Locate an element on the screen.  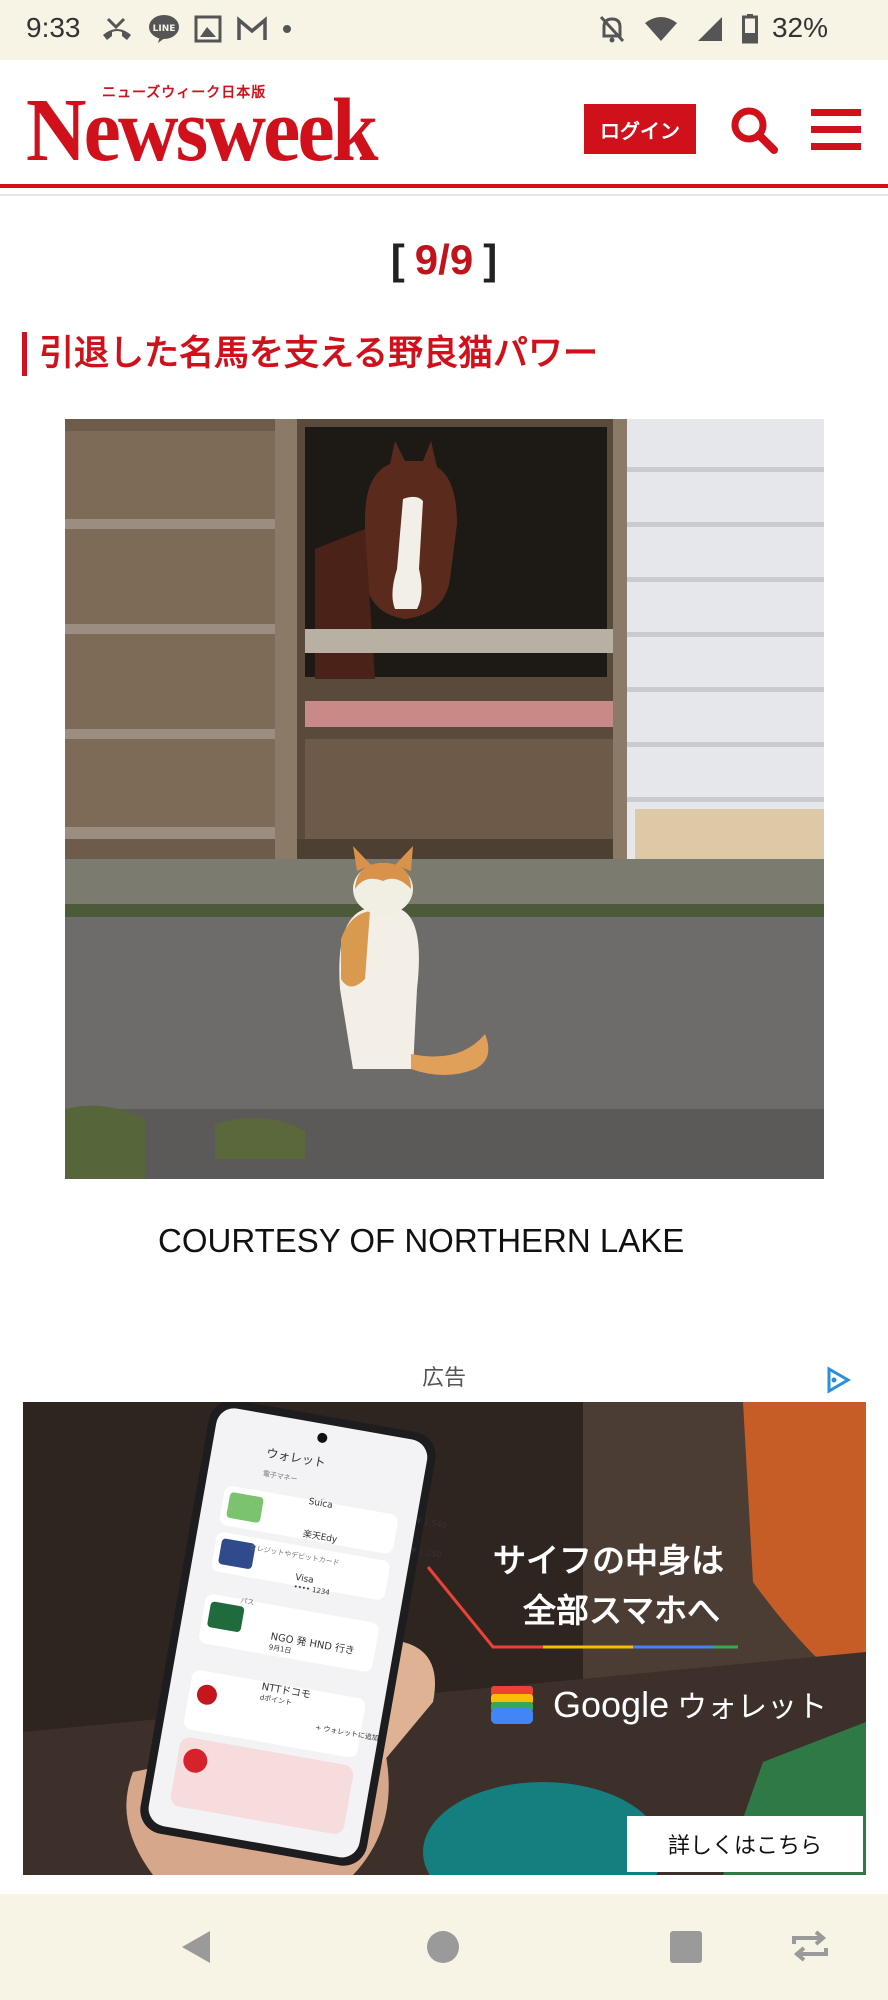
ad-cta-button: 詳しくはこちら is located at coordinates (745, 1844).